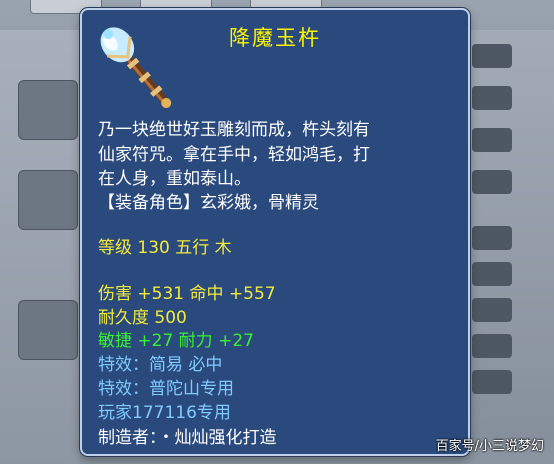 The image size is (554, 464). Describe the element at coordinates (174, 179) in the screenshot. I see `item-description-line: 在人身，重如泰山。` at that location.